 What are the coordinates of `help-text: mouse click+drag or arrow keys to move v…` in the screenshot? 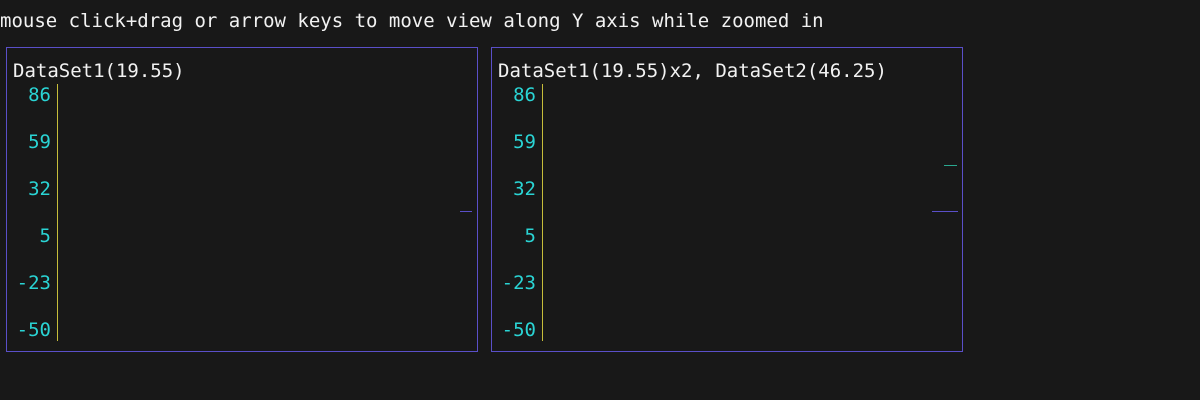 It's located at (412, 21).